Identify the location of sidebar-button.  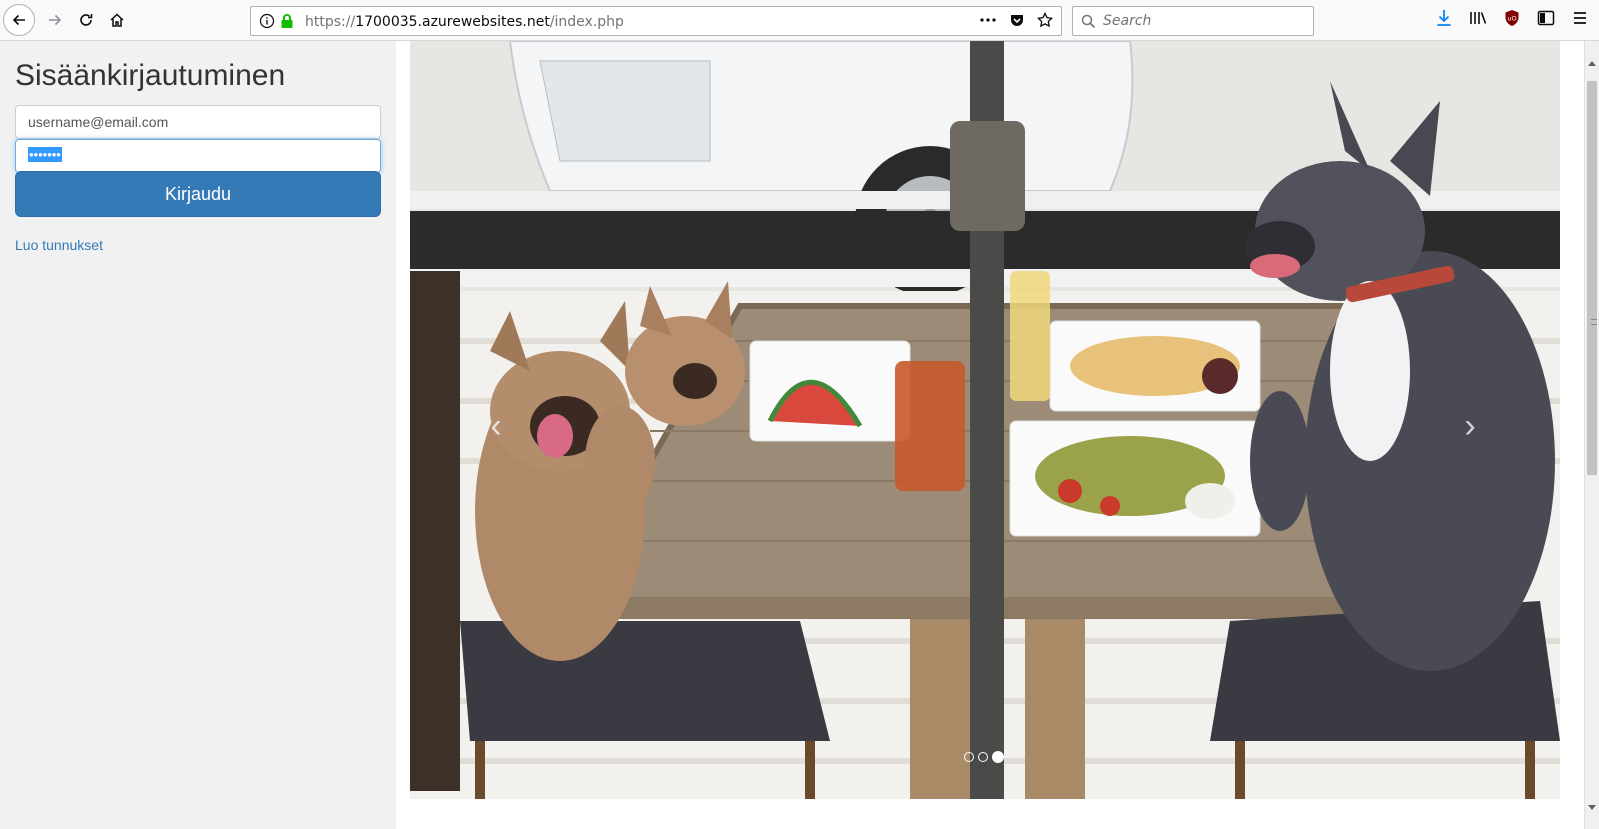
(1546, 20).